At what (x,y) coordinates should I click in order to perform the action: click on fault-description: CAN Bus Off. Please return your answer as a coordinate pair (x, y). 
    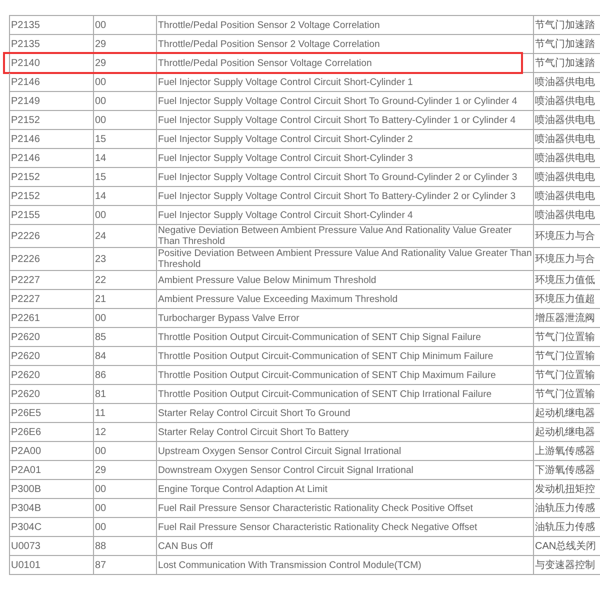
    Looking at the image, I should click on (185, 546).